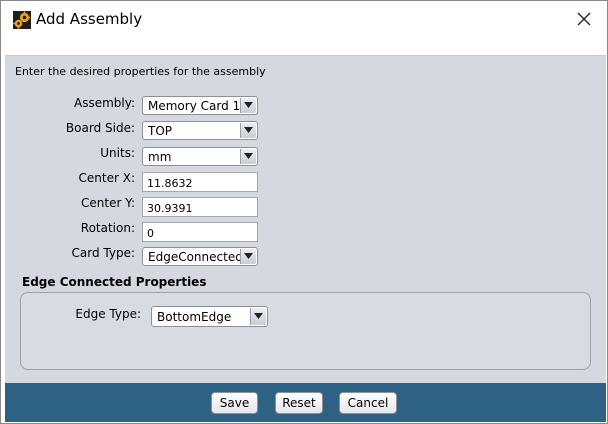  Describe the element at coordinates (114, 282) in the screenshot. I see `edge-section-title: Edge Connected Properties` at that location.